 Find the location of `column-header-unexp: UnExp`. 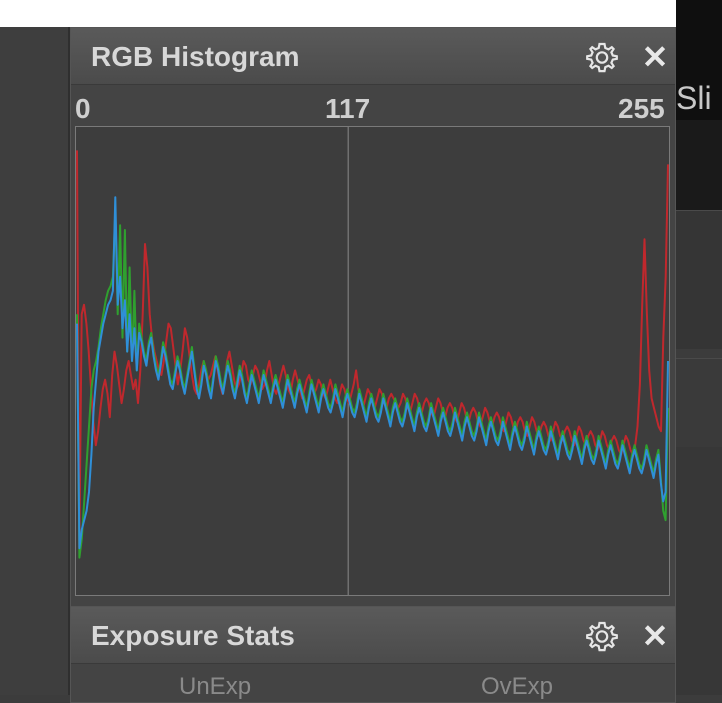

column-header-unexp: UnExp is located at coordinates (215, 686).